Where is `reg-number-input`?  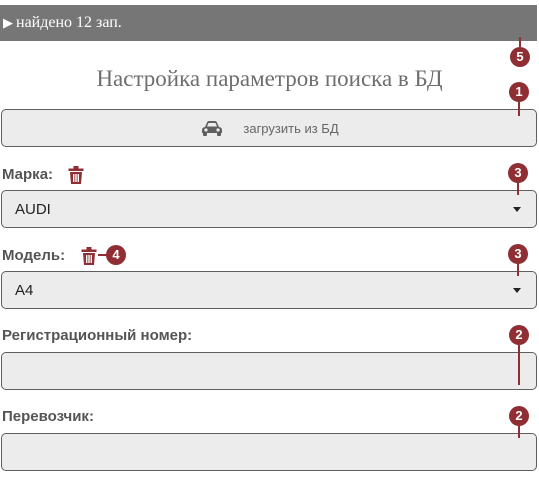
reg-number-input is located at coordinates (269, 371).